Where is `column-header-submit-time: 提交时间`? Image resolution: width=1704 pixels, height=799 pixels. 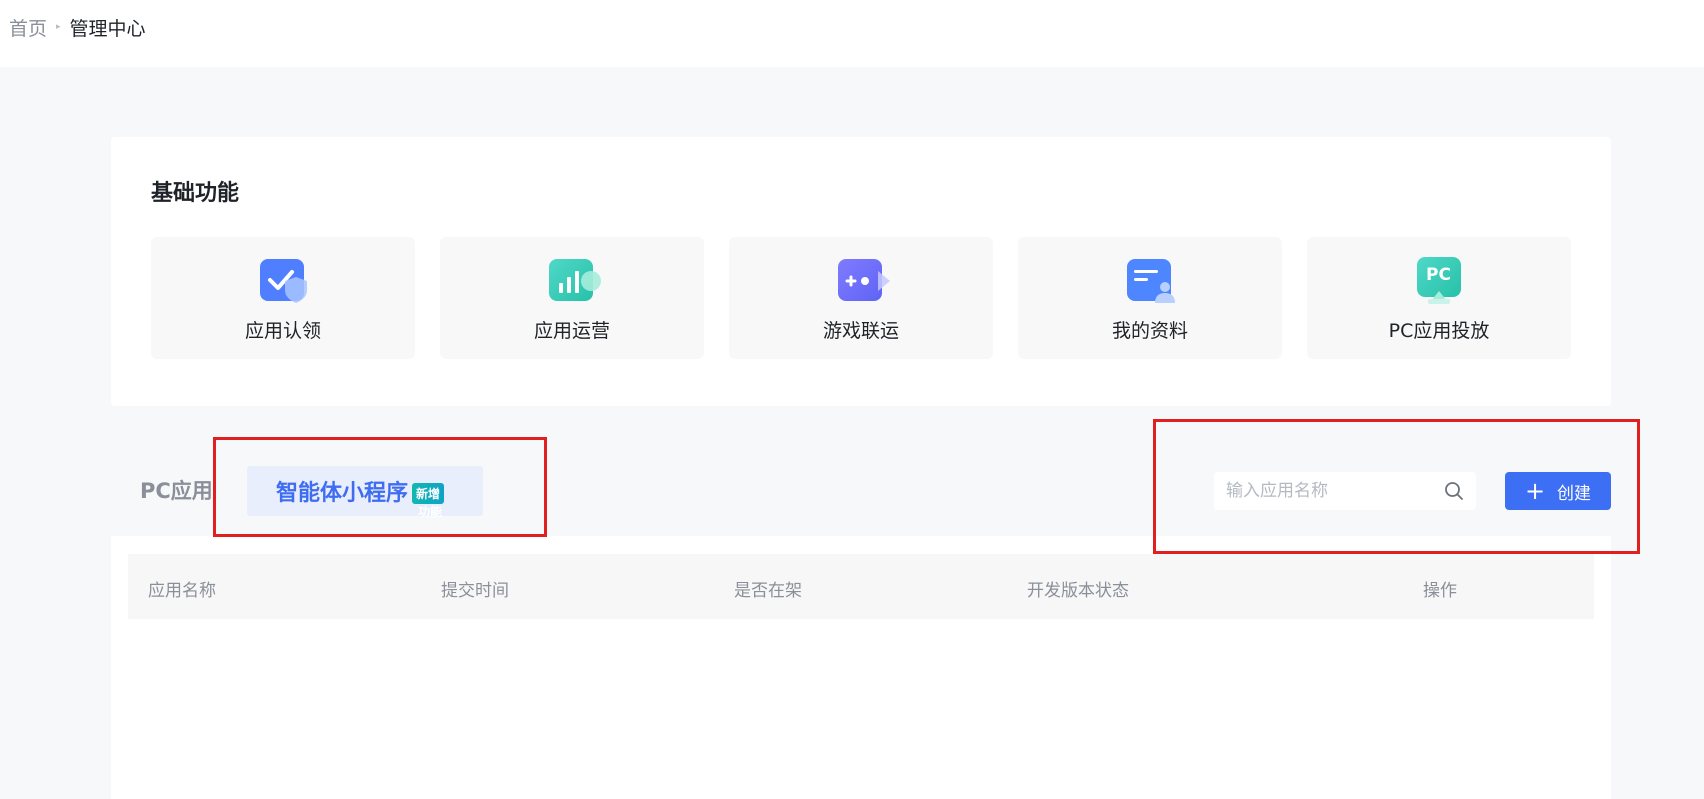 column-header-submit-time: 提交时间 is located at coordinates (475, 591).